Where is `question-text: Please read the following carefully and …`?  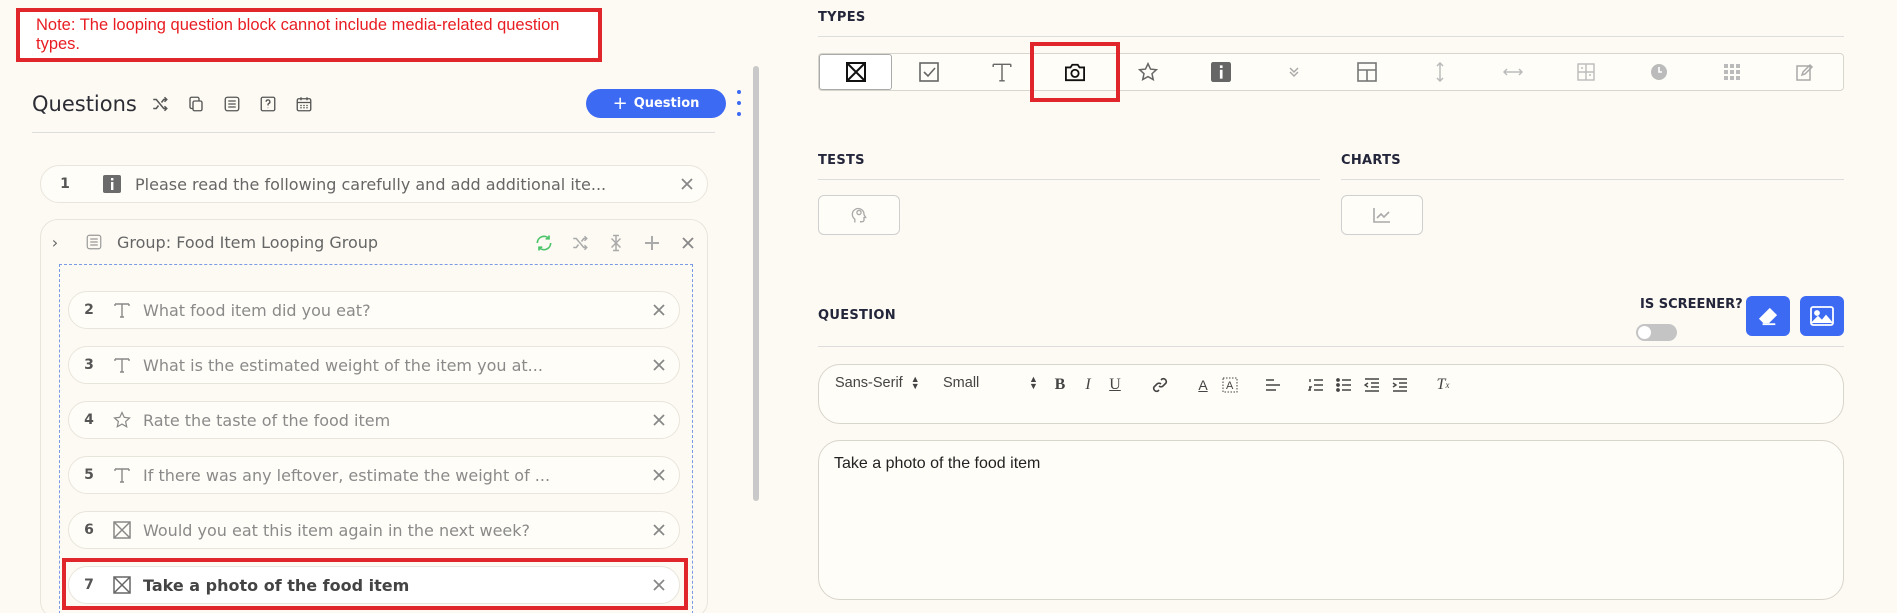 question-text: Please read the following carefully and … is located at coordinates (371, 184).